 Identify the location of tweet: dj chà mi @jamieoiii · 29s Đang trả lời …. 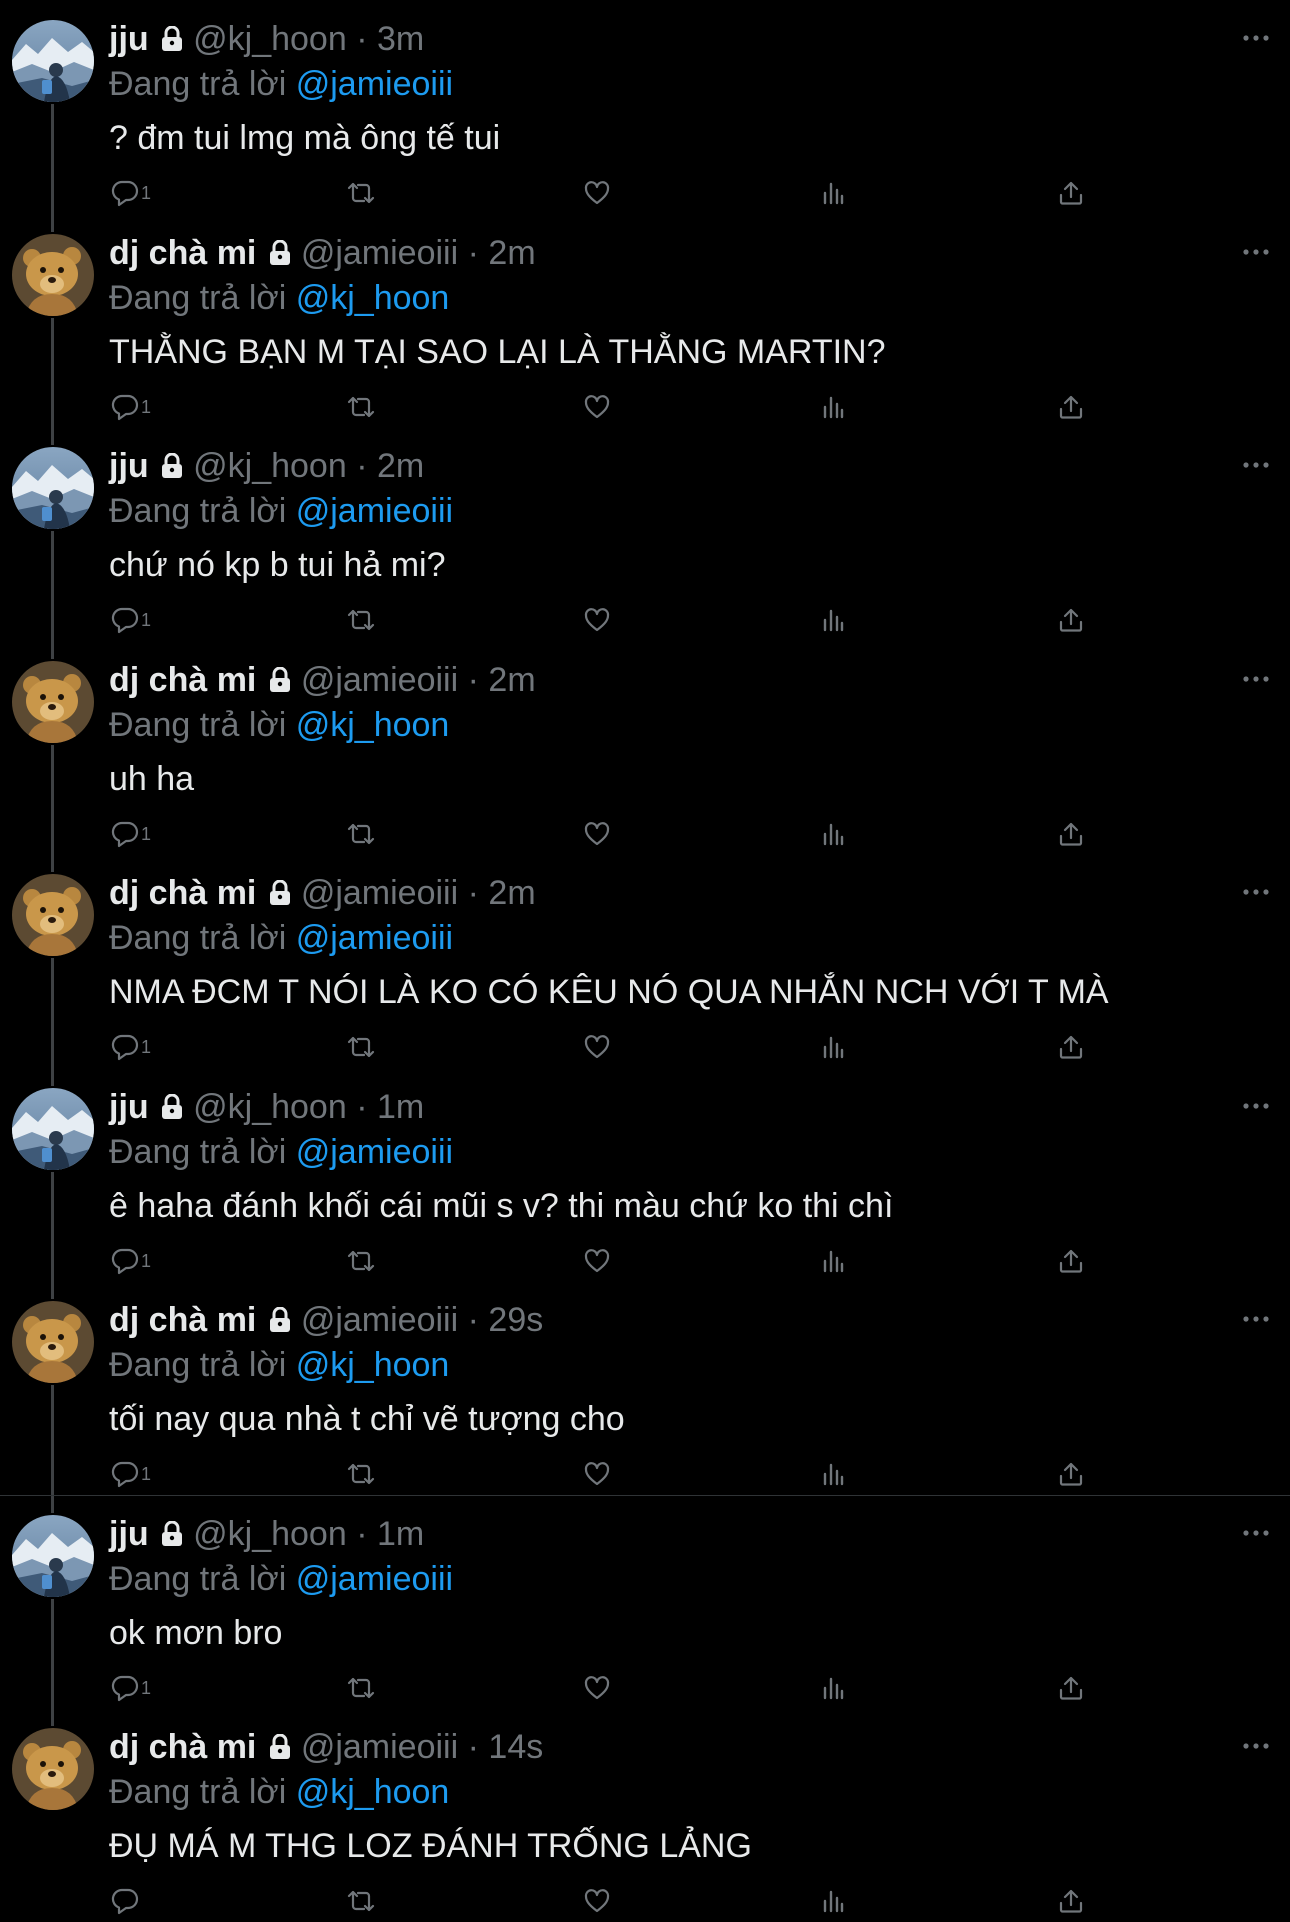
(645, 1388).